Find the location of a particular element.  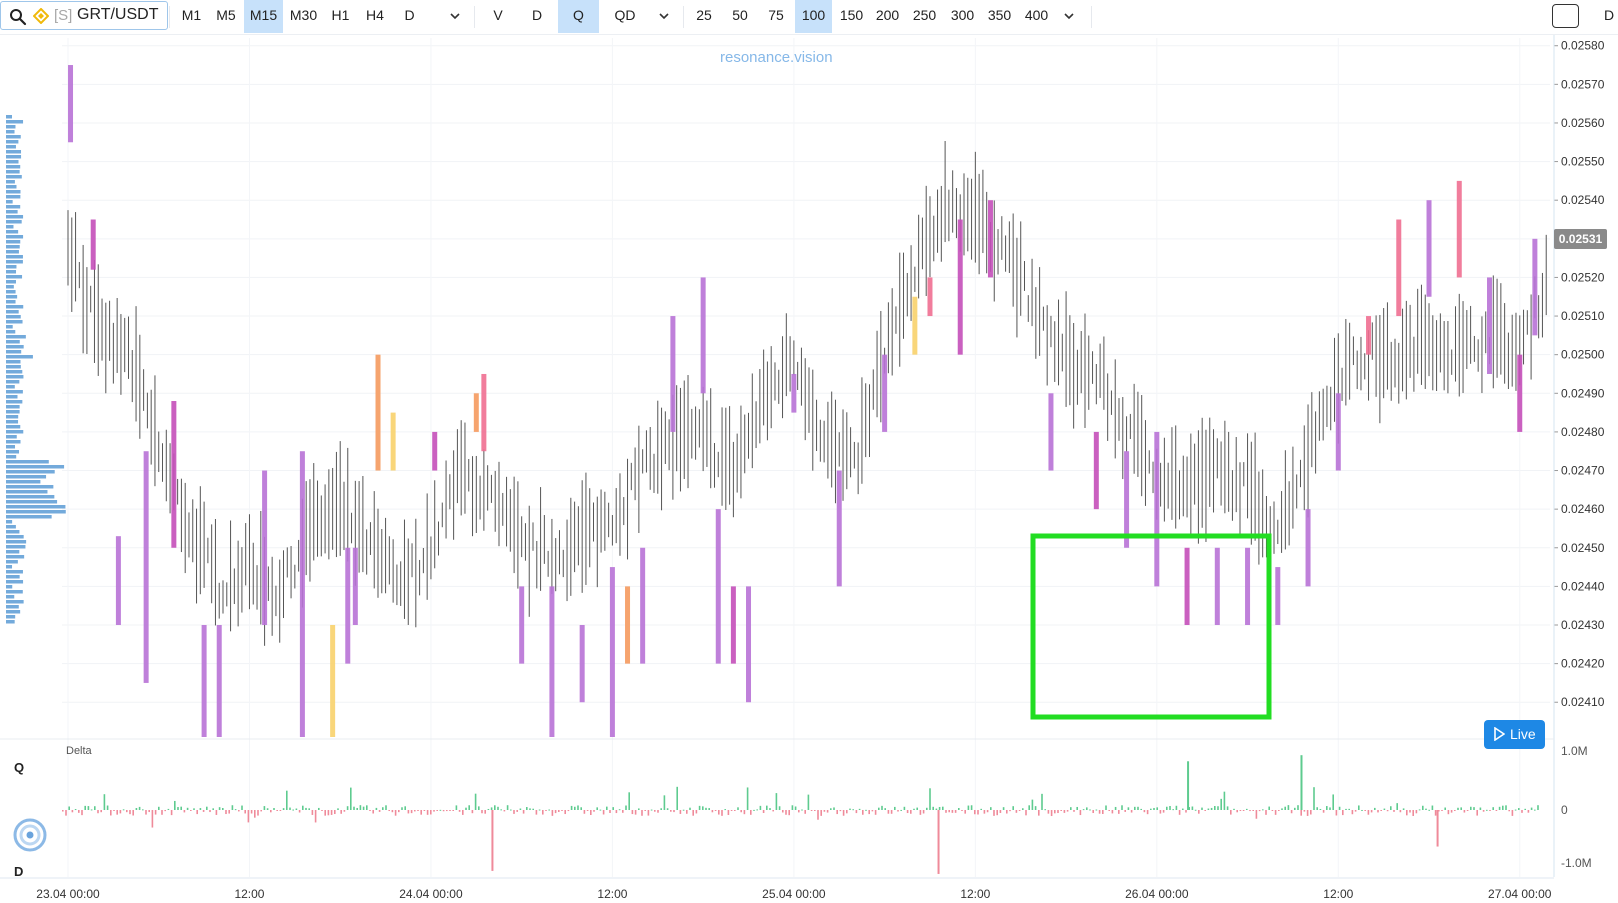

mode-v: V is located at coordinates (498, 16).